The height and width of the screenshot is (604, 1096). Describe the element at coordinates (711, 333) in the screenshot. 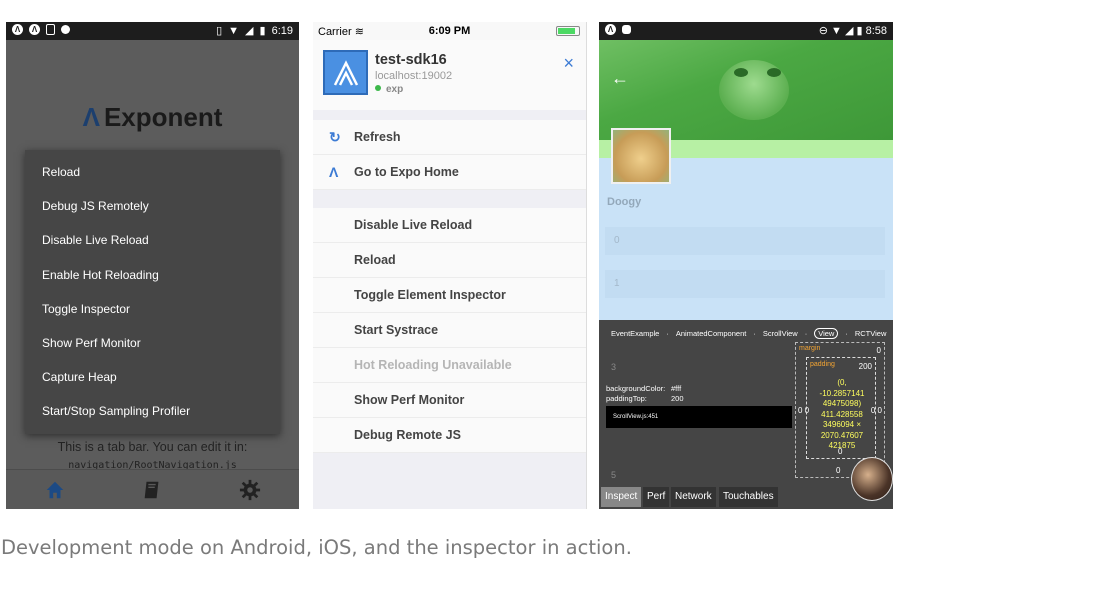

I see `crumb-animated-component: AnimatedComponent` at that location.